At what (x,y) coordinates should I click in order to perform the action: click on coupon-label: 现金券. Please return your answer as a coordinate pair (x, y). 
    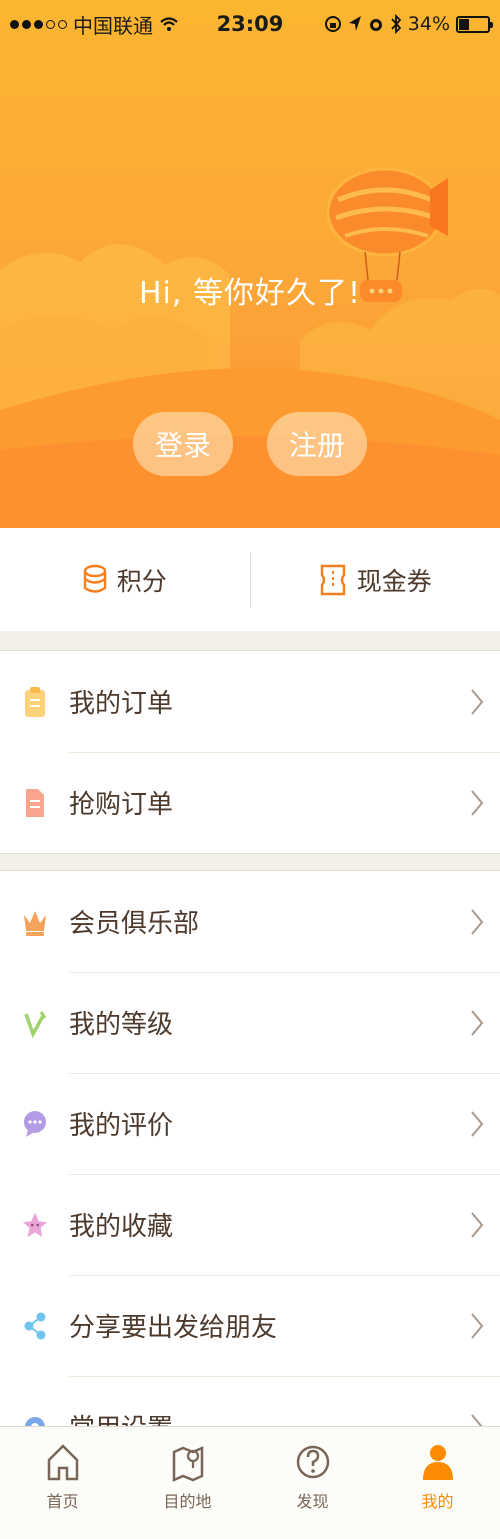
    Looking at the image, I should click on (394, 581).